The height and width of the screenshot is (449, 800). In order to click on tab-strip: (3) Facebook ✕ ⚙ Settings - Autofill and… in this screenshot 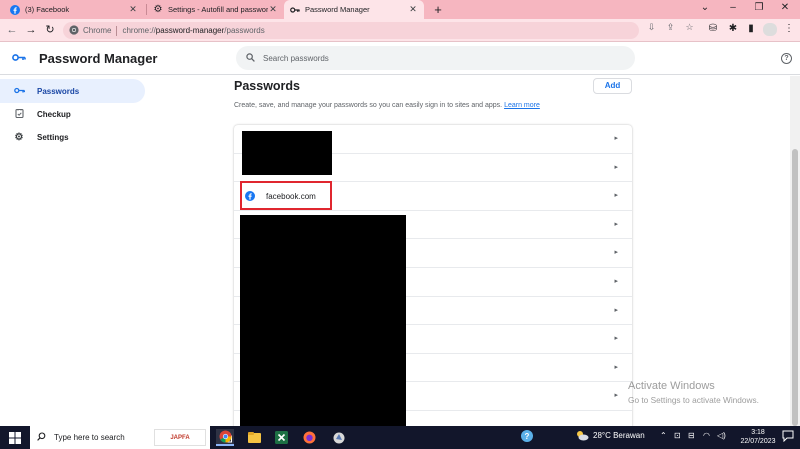, I will do `click(400, 9)`.